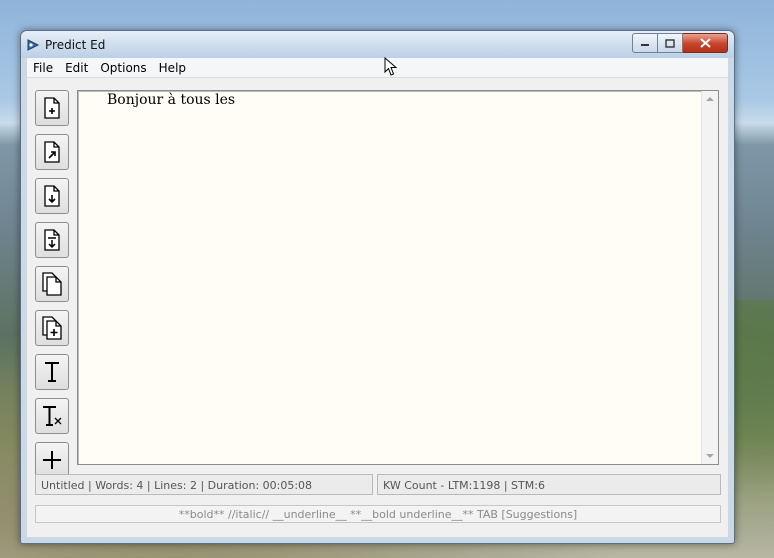  What do you see at coordinates (377, 68) in the screenshot?
I see `menu-bar: File Edit Options Help` at bounding box center [377, 68].